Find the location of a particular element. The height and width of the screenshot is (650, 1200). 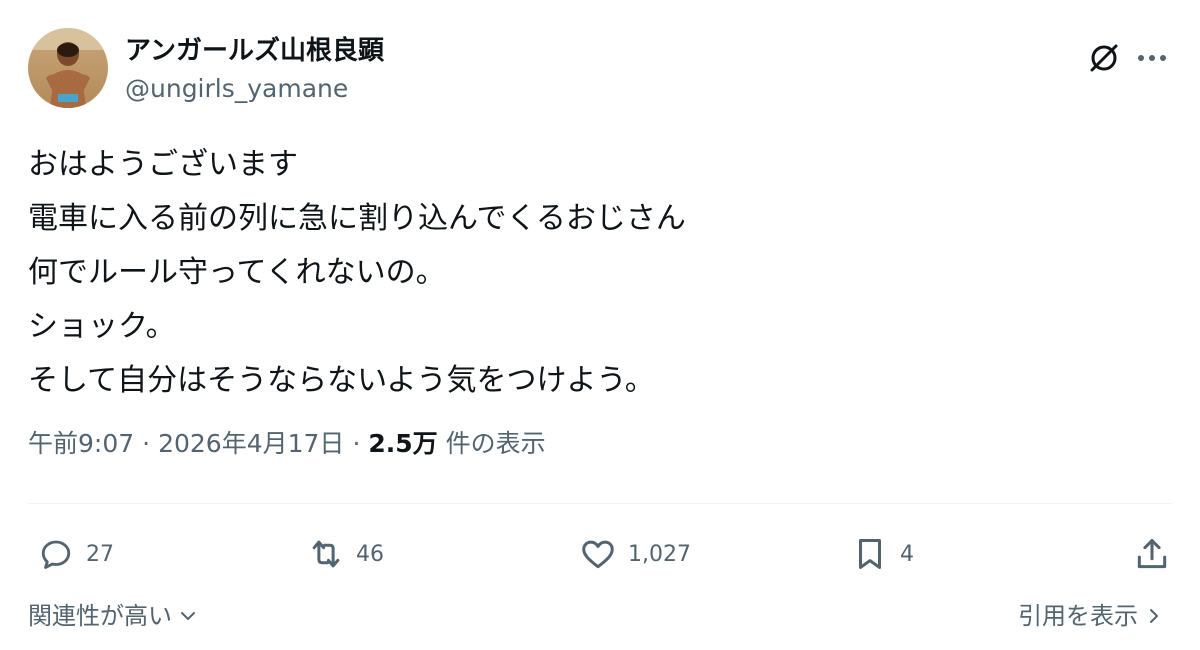

action-bar: 27 46 1,027 4 is located at coordinates (600, 554).